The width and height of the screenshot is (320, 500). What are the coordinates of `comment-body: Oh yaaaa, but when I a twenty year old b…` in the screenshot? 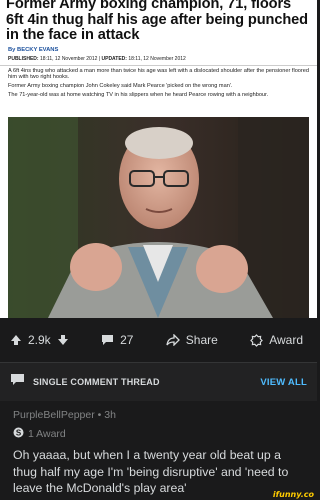 It's located at (151, 471).